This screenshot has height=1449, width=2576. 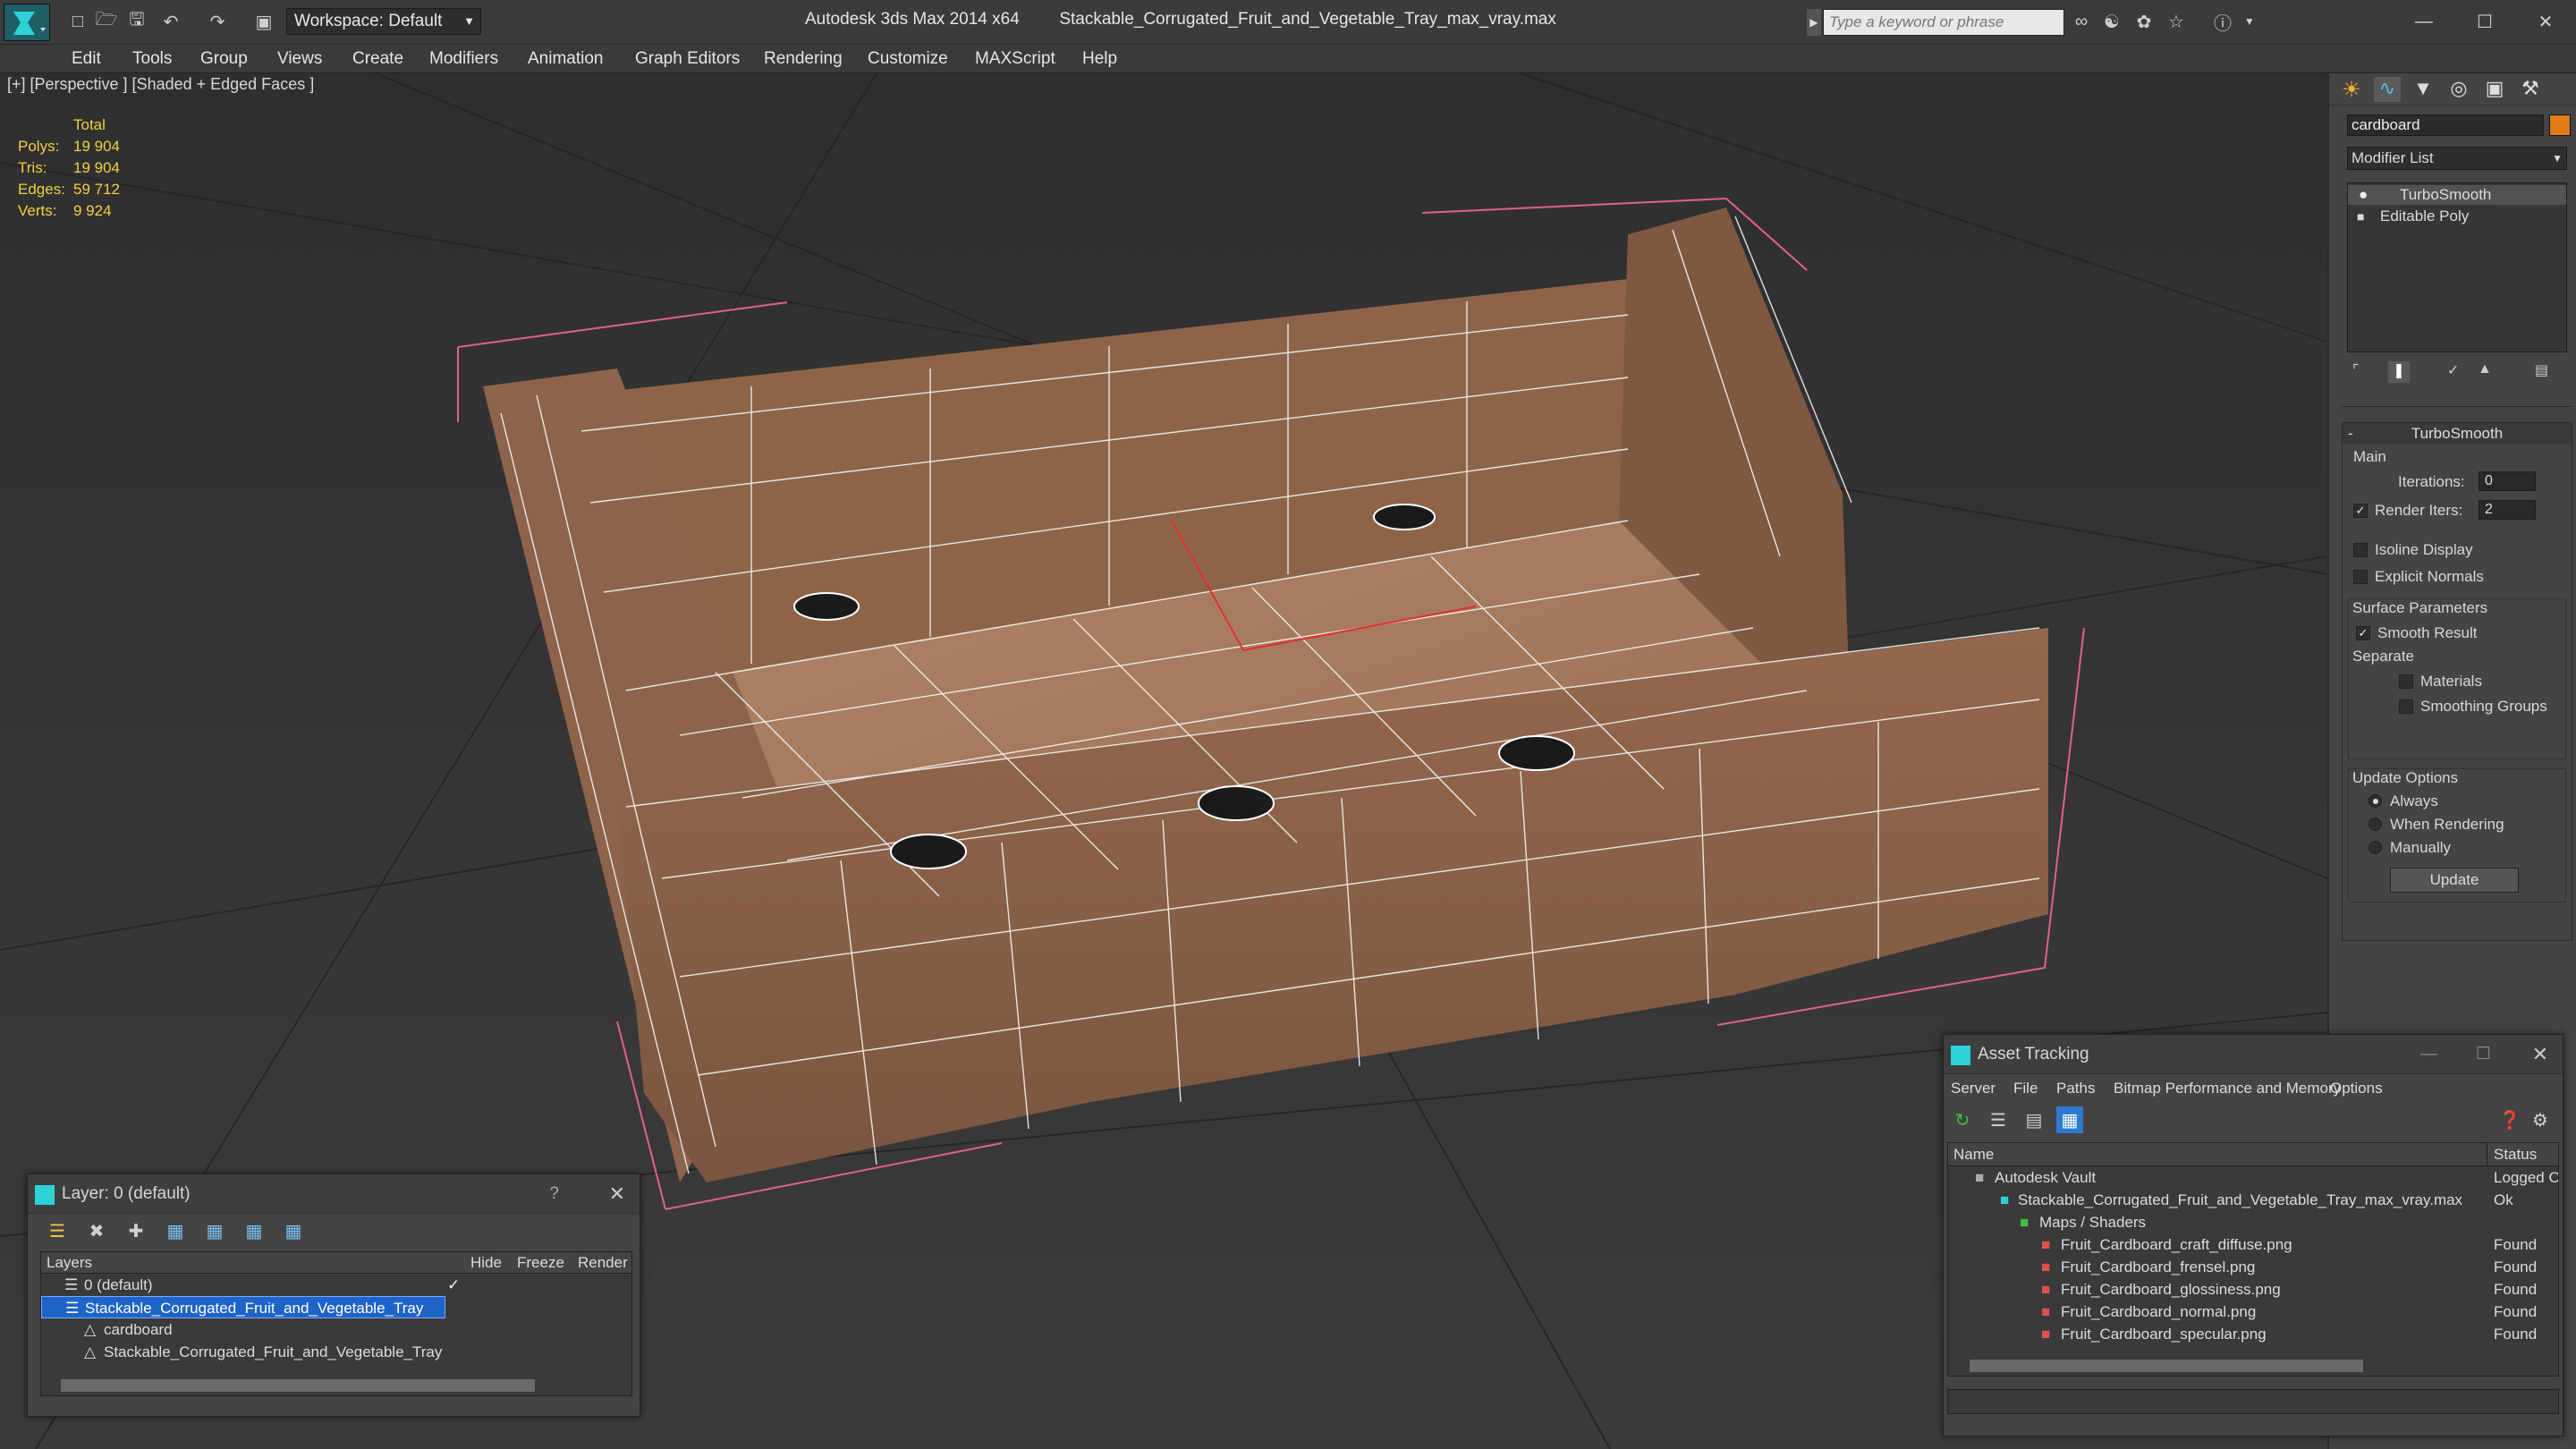 I want to click on menu-graph-editors: Graph Editors, so click(x=687, y=59).